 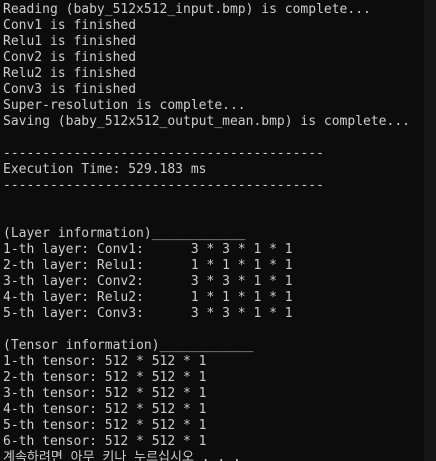 What do you see at coordinates (105, 393) in the screenshot?
I see `tensor-info-row: 3-th tensor: 512 * 512 * 1` at bounding box center [105, 393].